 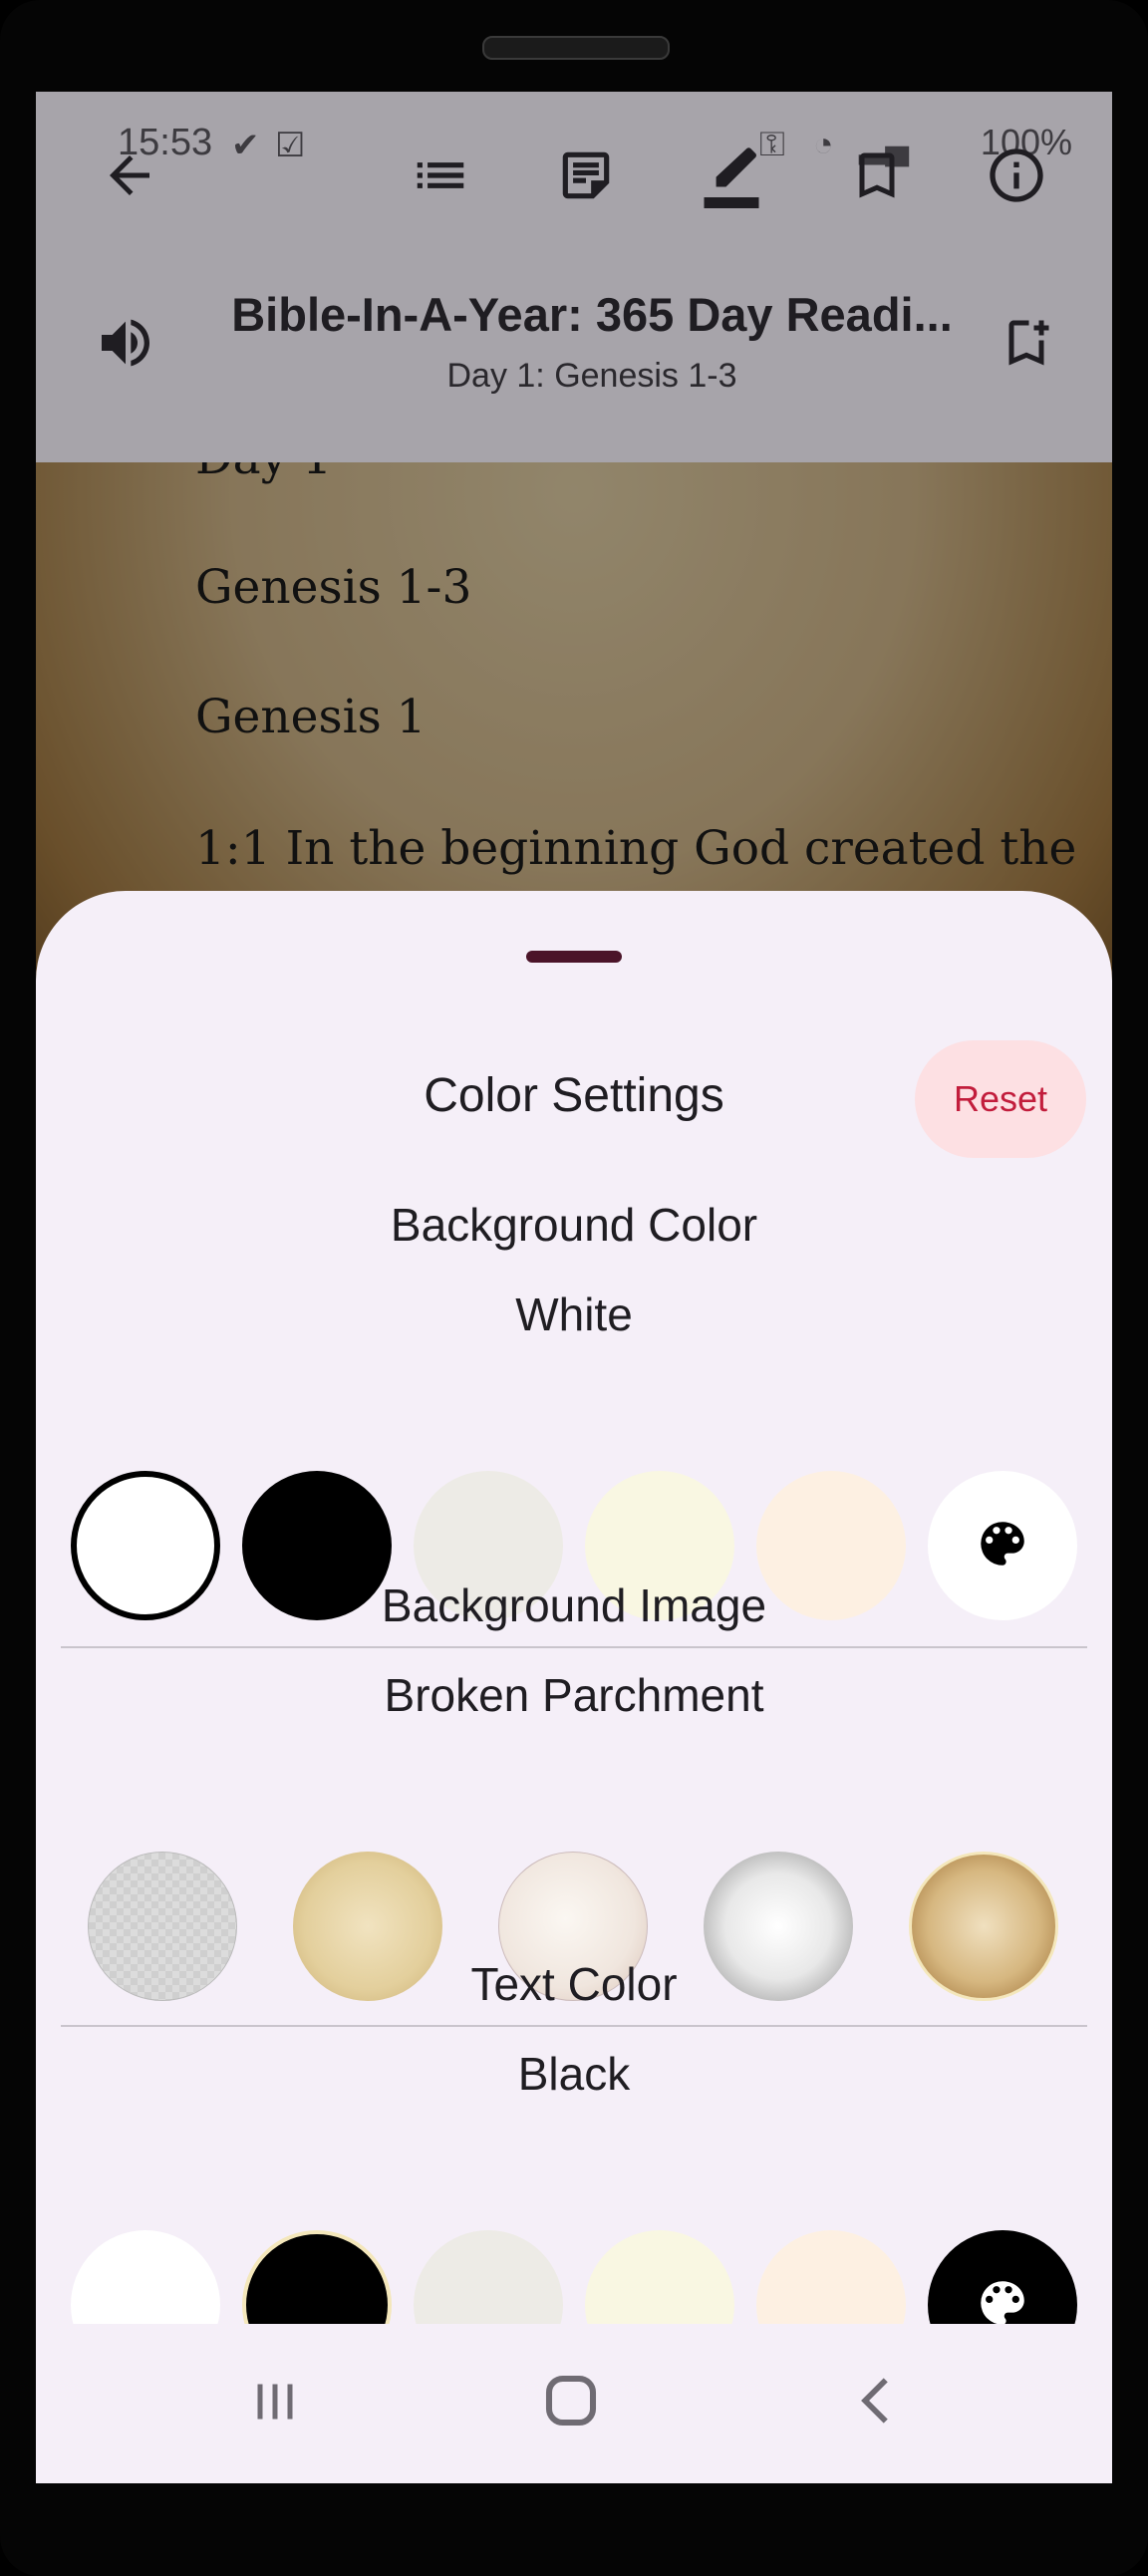 I want to click on home-icon, so click(x=571, y=2403).